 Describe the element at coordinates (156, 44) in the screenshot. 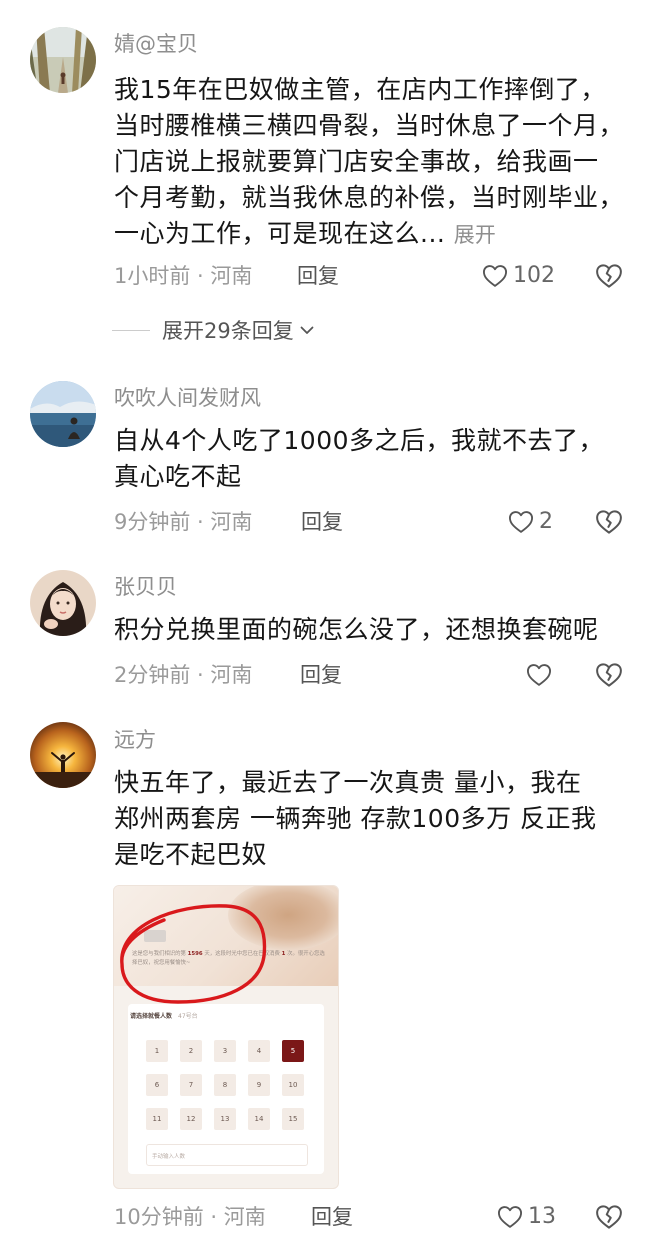

I see `comment-username: 婧@宝贝` at that location.